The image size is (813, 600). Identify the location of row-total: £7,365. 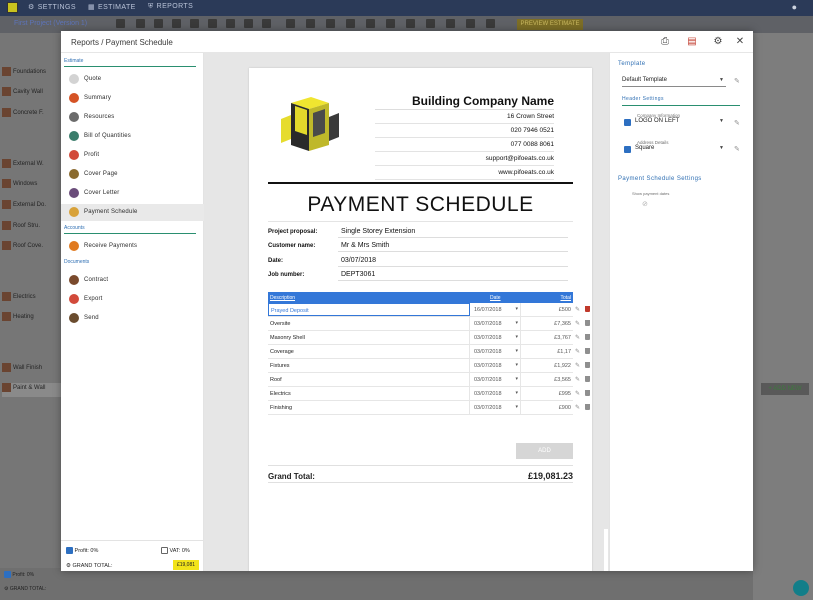
(547, 323).